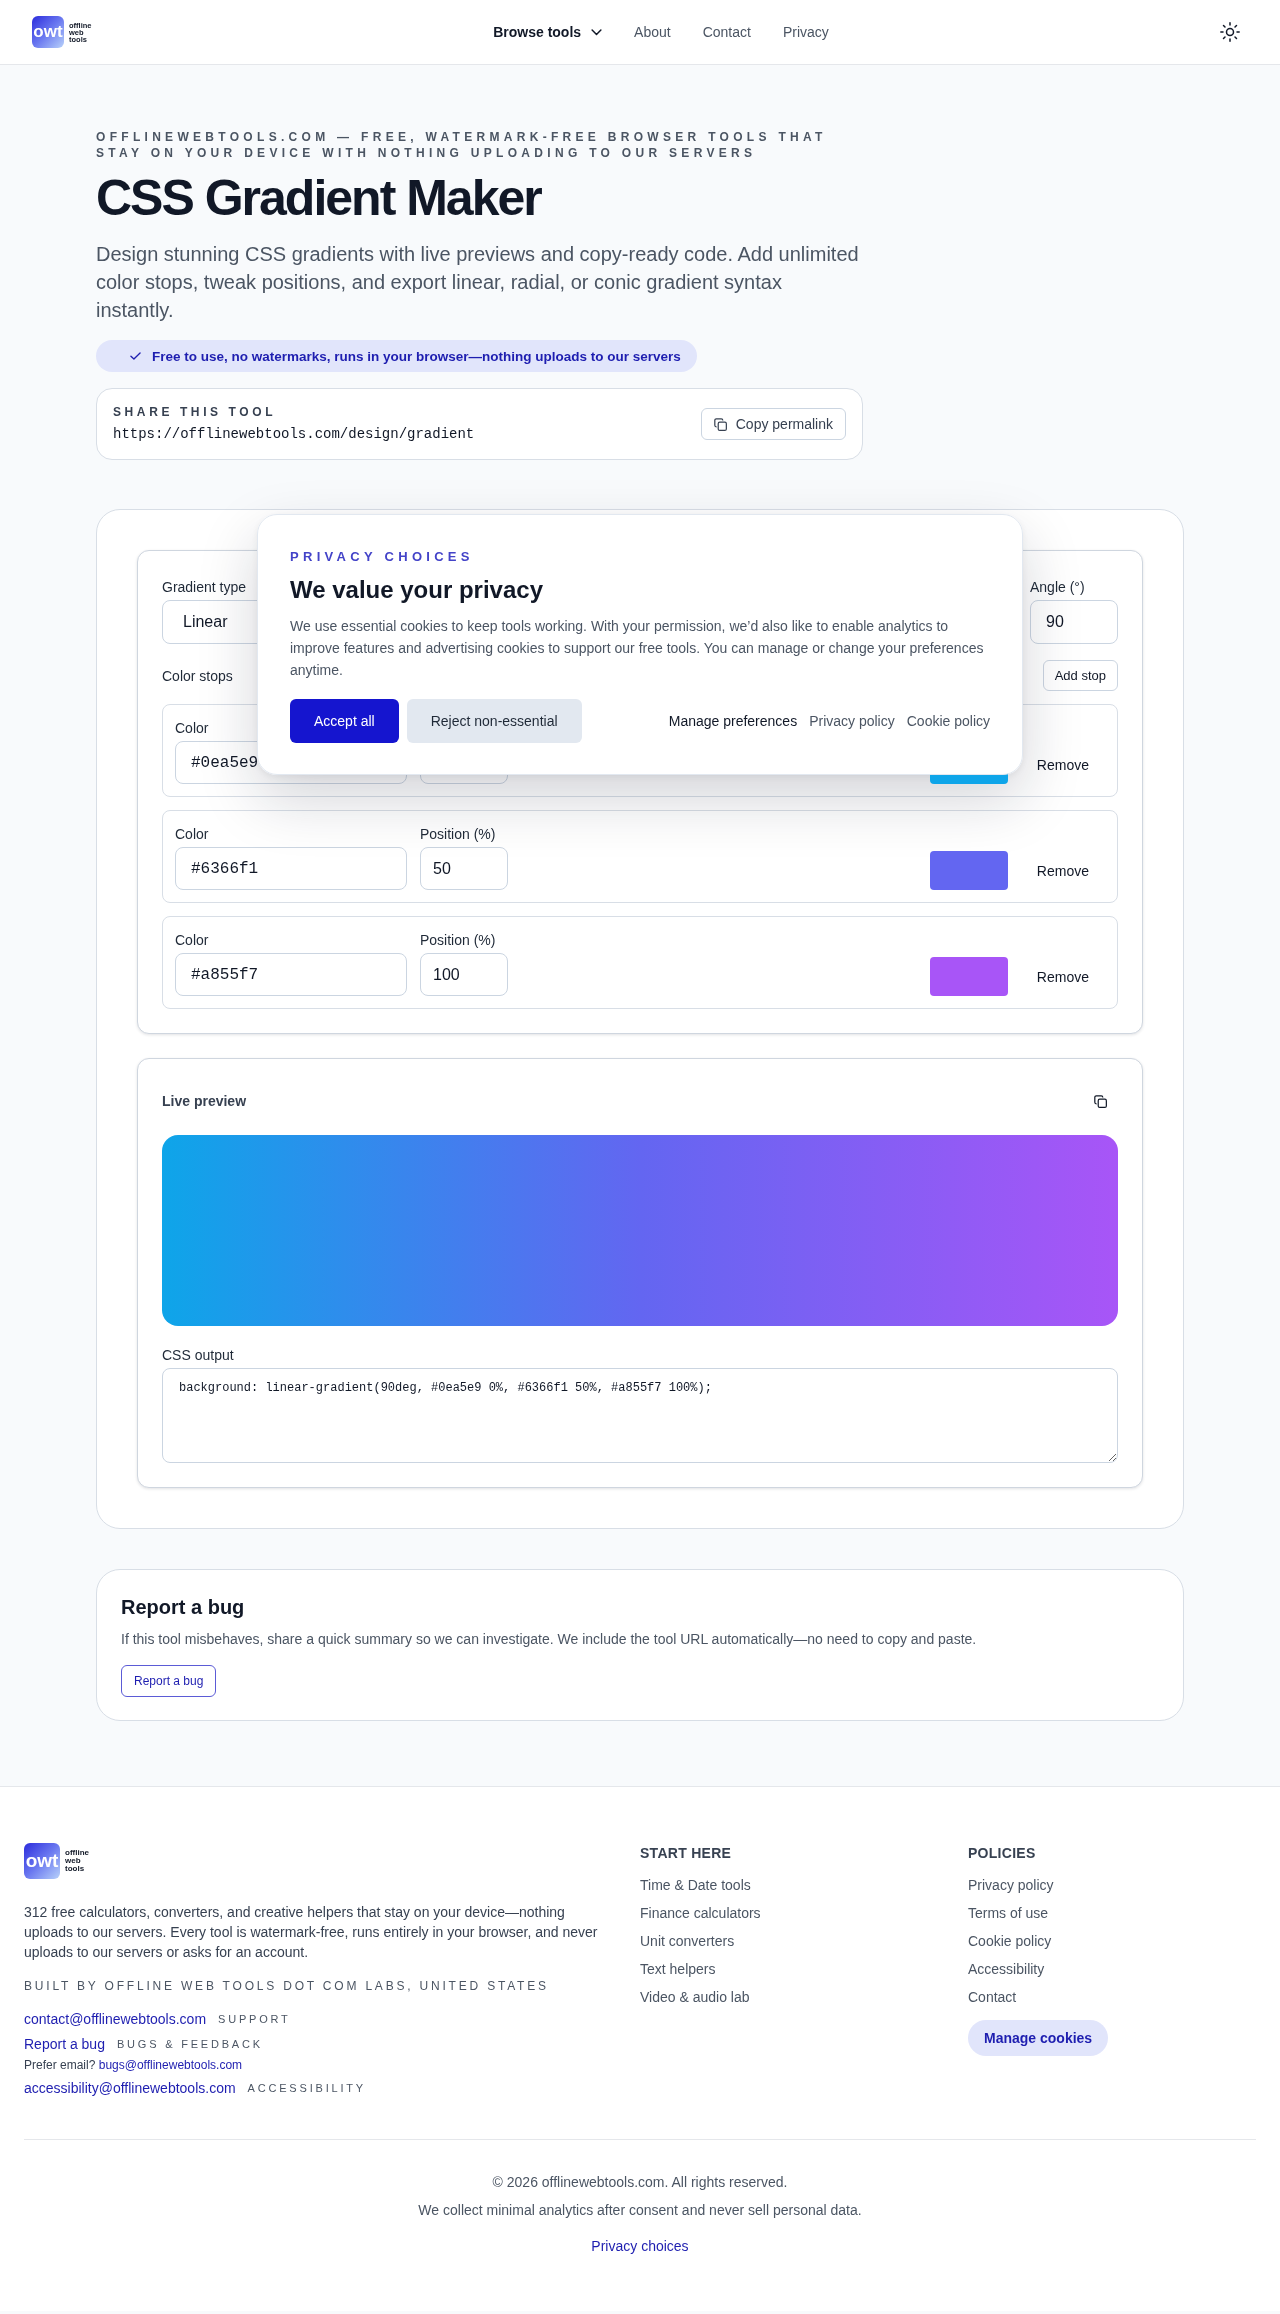 This screenshot has width=1280, height=2314. Describe the element at coordinates (291, 974) in the screenshot. I see `color-field: #a855f7` at that location.